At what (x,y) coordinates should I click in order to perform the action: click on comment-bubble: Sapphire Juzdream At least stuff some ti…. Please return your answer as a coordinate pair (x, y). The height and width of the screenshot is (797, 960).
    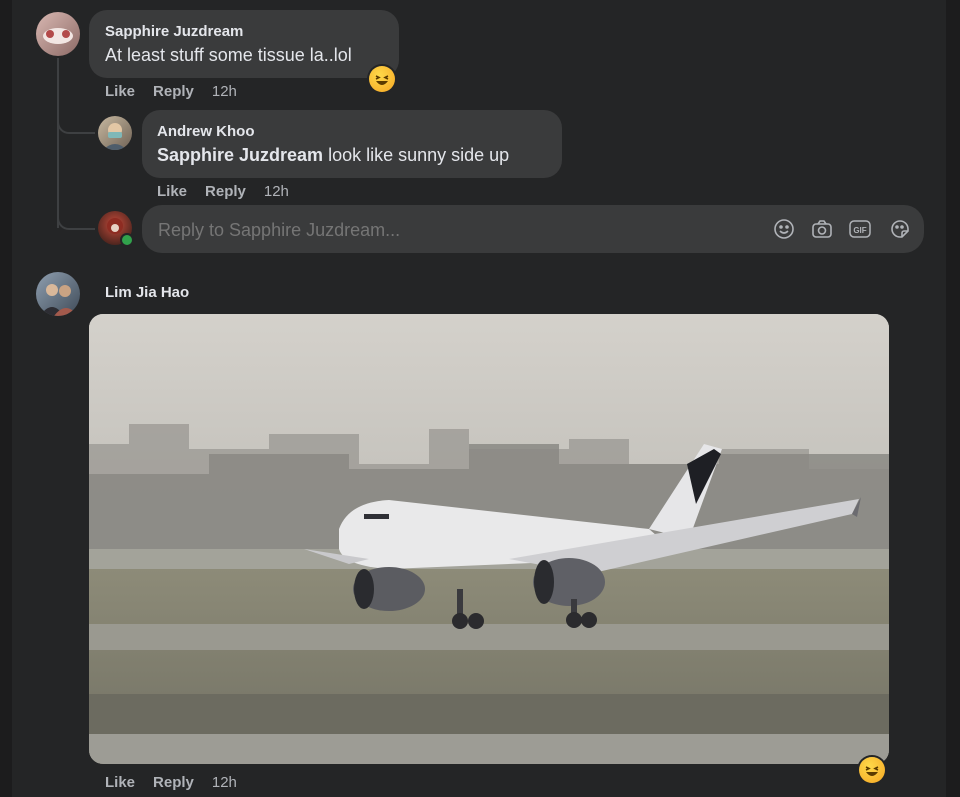
    Looking at the image, I should click on (244, 44).